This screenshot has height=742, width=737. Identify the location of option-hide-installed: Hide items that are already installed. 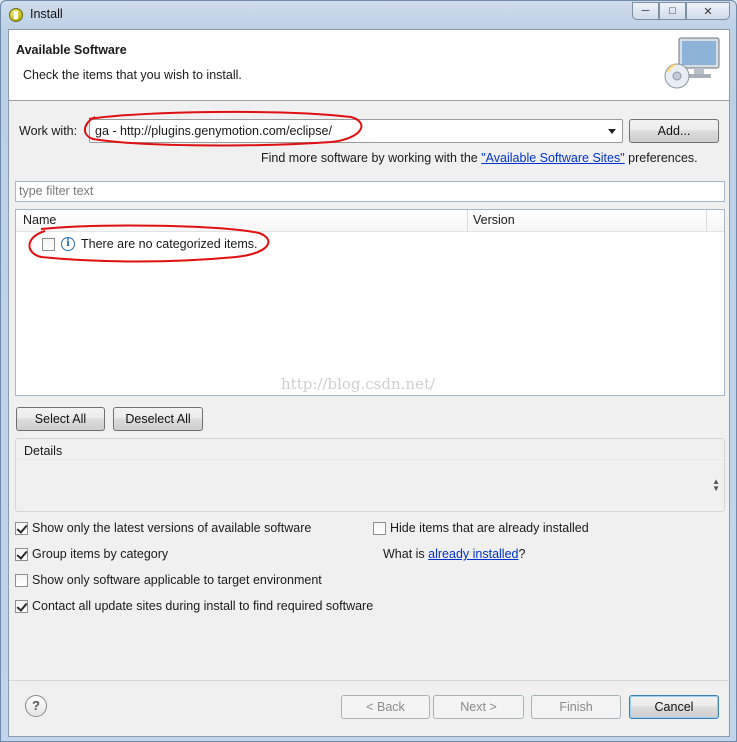
(481, 528).